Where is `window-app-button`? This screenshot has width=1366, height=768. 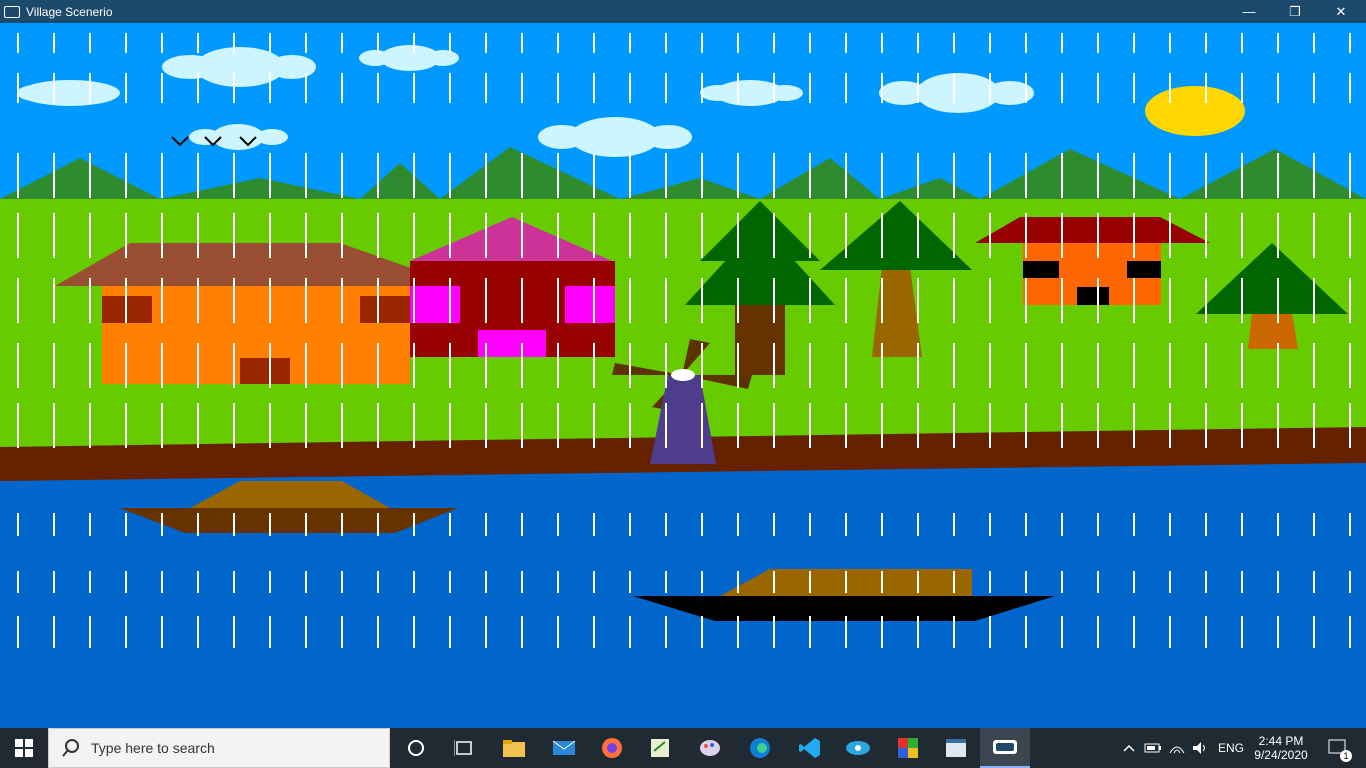
window-app-button is located at coordinates (956, 748).